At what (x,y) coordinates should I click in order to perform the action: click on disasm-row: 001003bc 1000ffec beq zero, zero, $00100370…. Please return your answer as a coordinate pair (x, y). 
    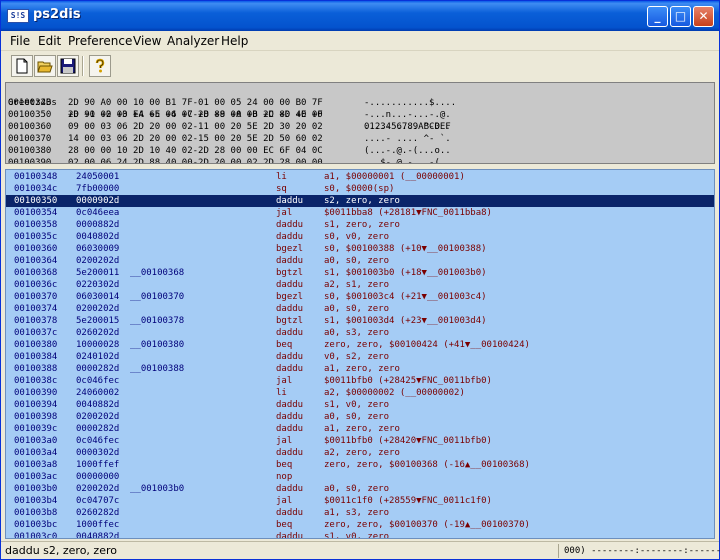
    Looking at the image, I should click on (360, 525).